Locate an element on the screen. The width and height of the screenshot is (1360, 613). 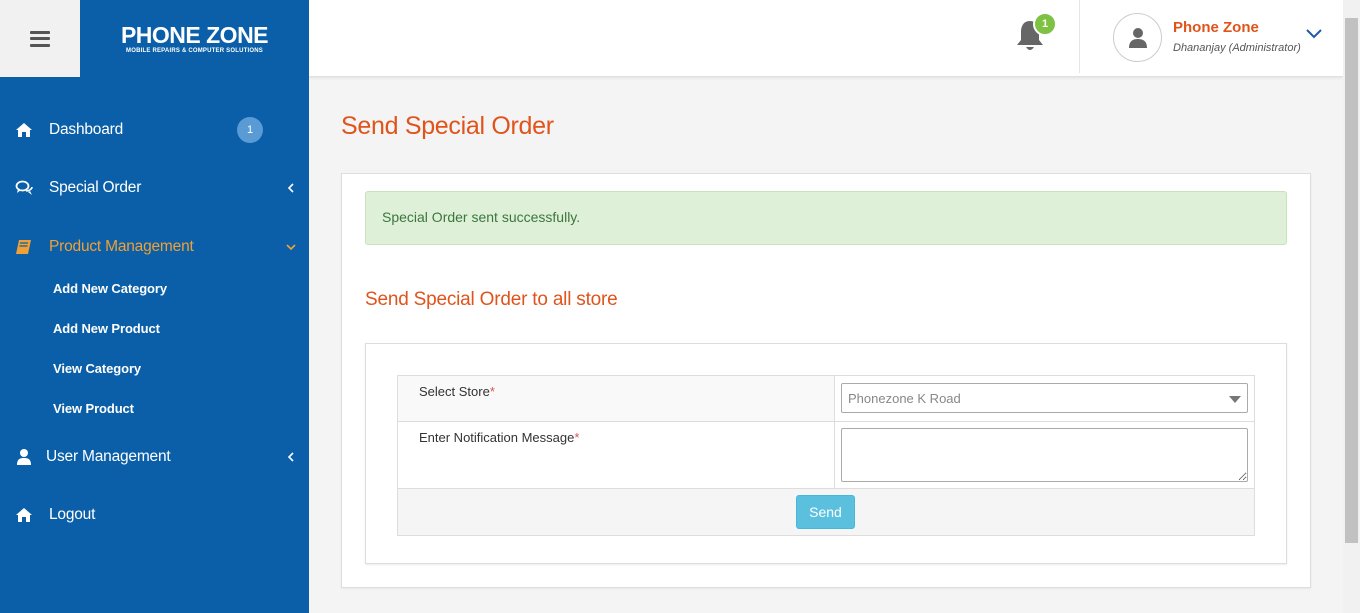
message-label-text: Enter Notification Message is located at coordinates (497, 437).